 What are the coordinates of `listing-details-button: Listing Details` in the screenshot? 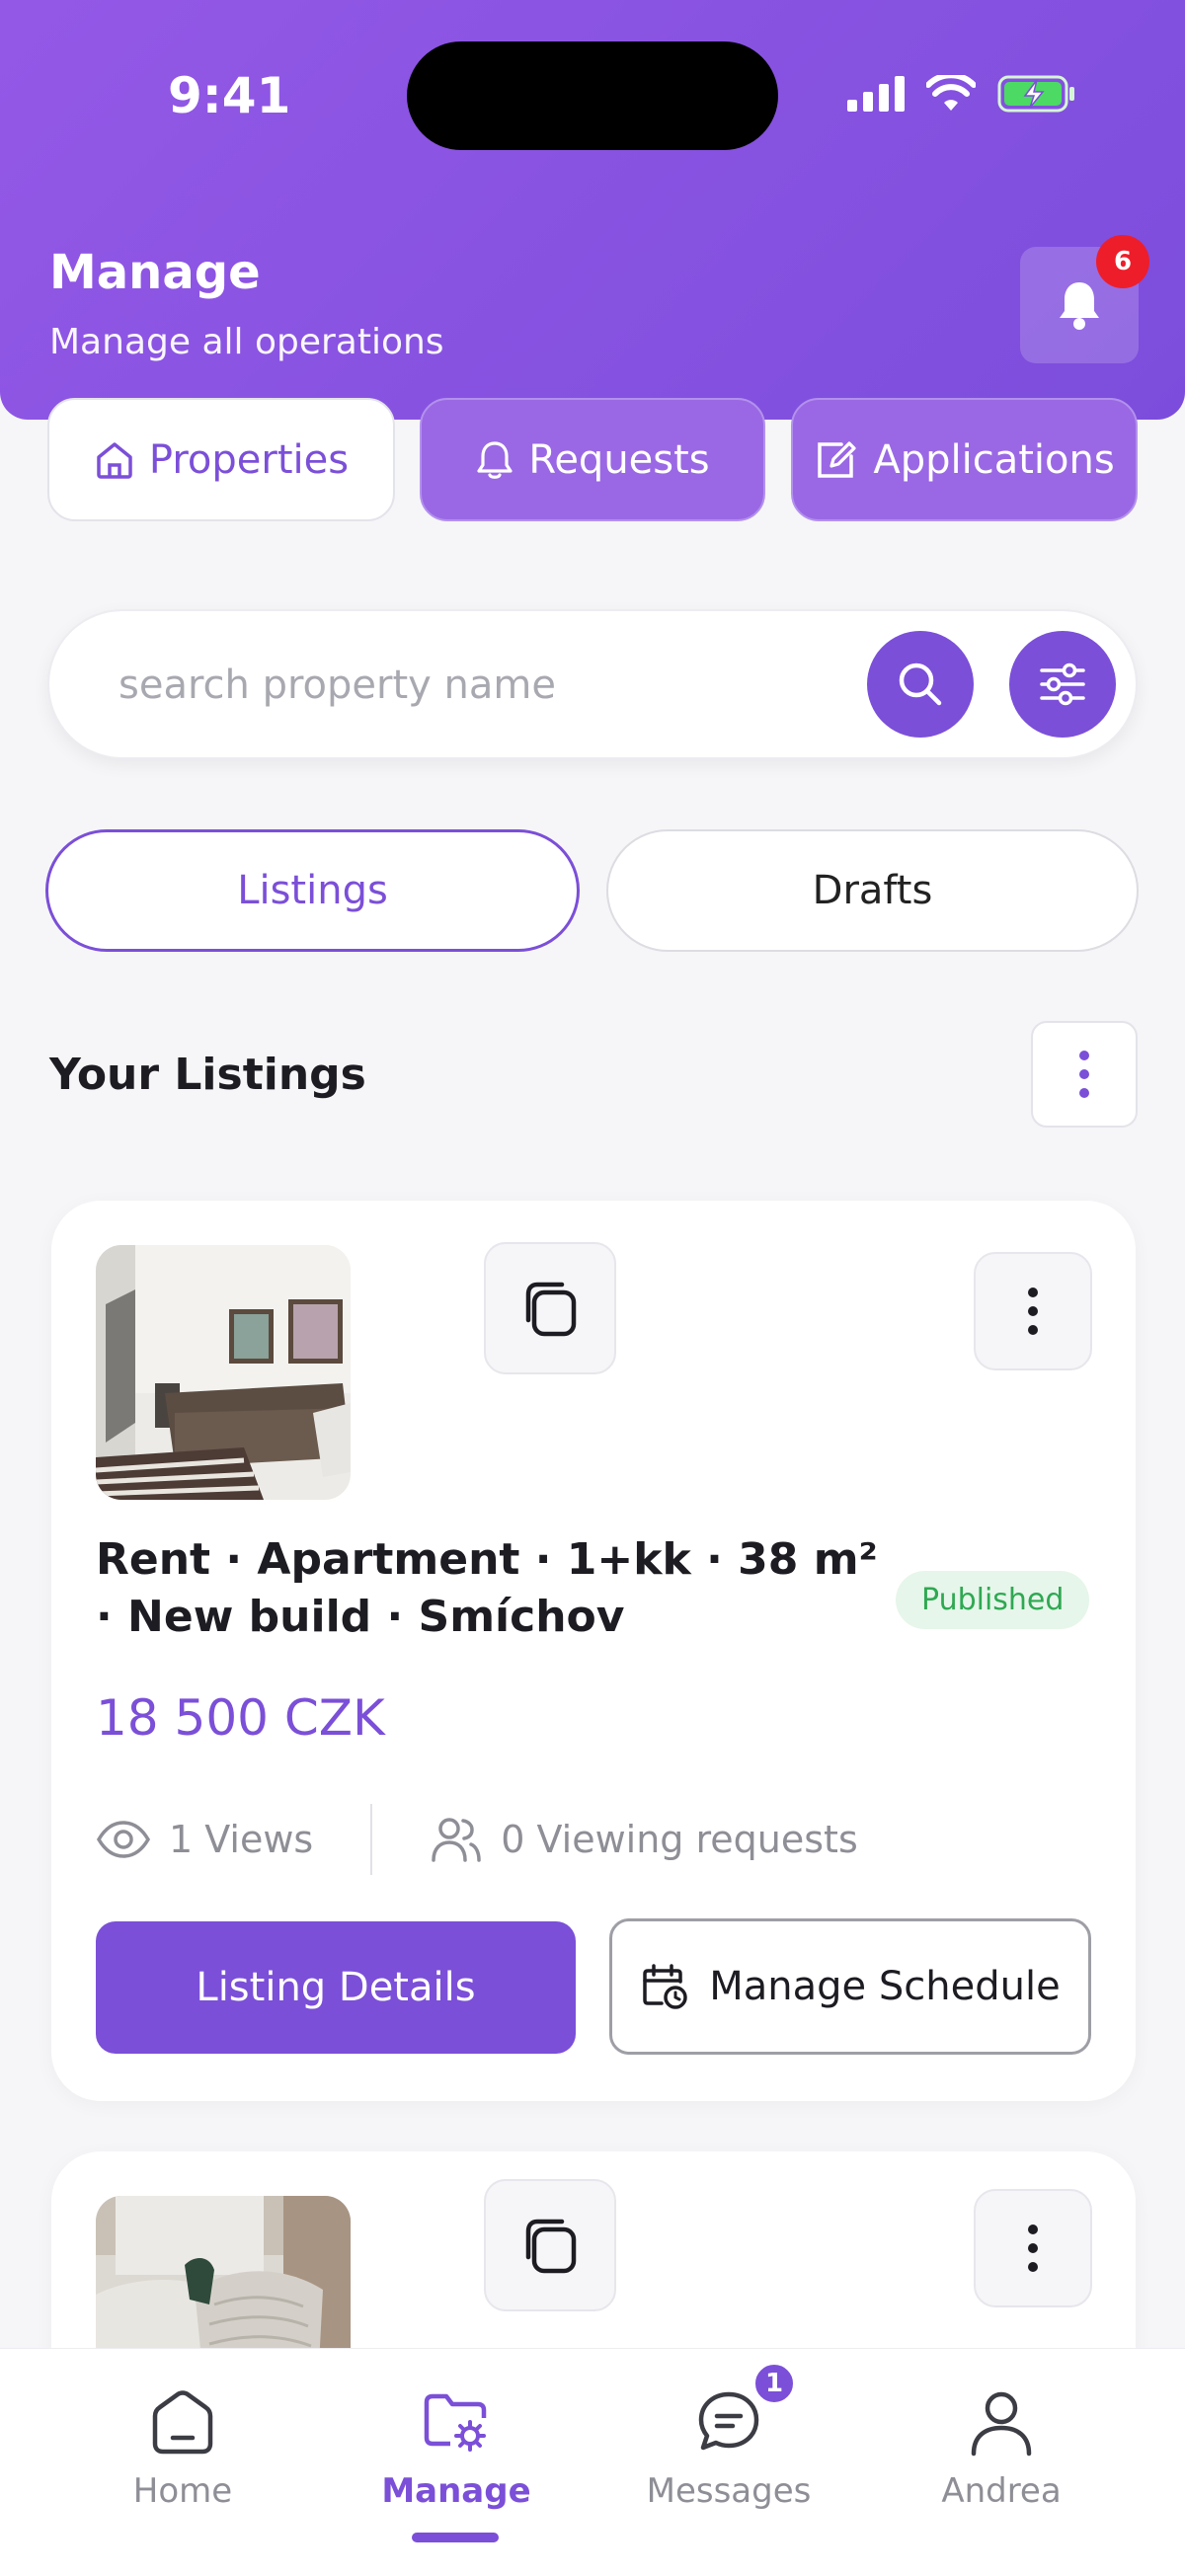 It's located at (336, 1987).